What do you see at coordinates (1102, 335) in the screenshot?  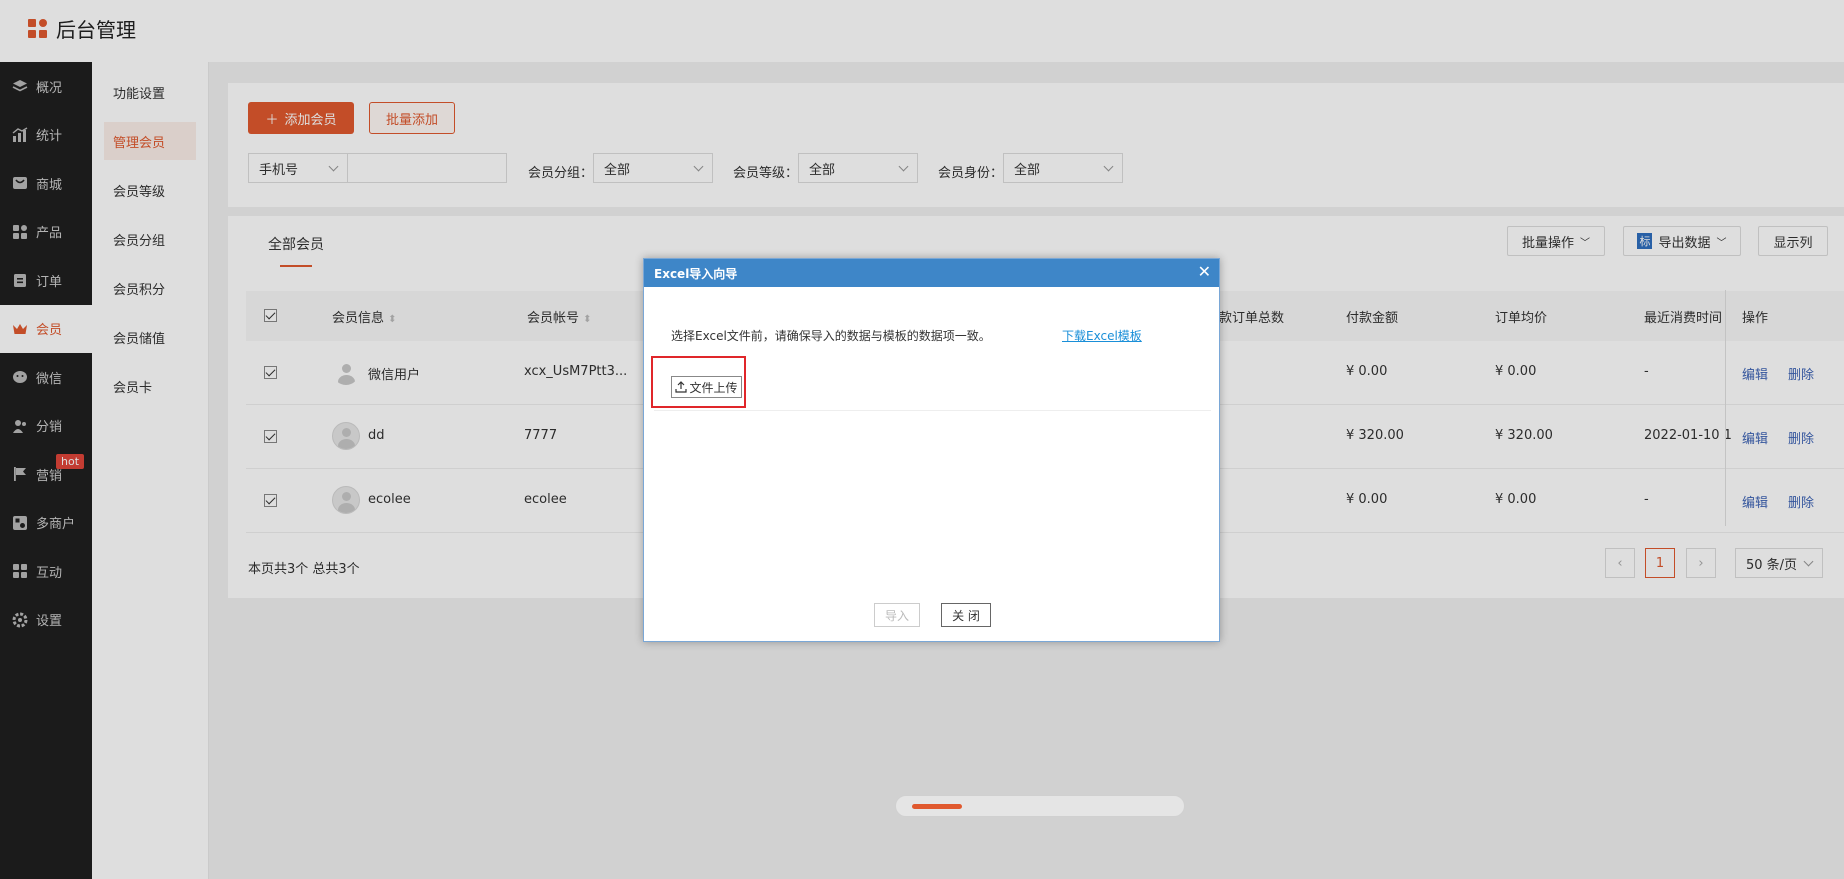 I see `download-template-link: 下载Excel模板` at bounding box center [1102, 335].